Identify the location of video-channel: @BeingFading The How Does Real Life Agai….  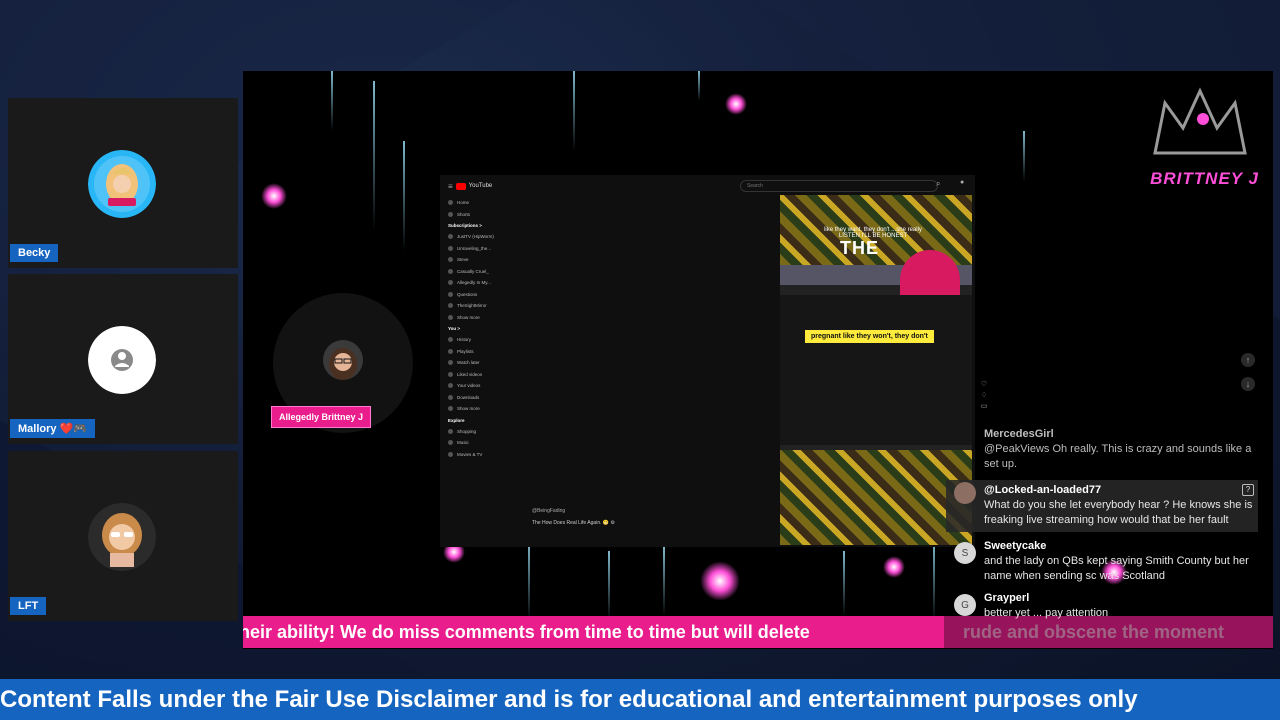
(573, 517).